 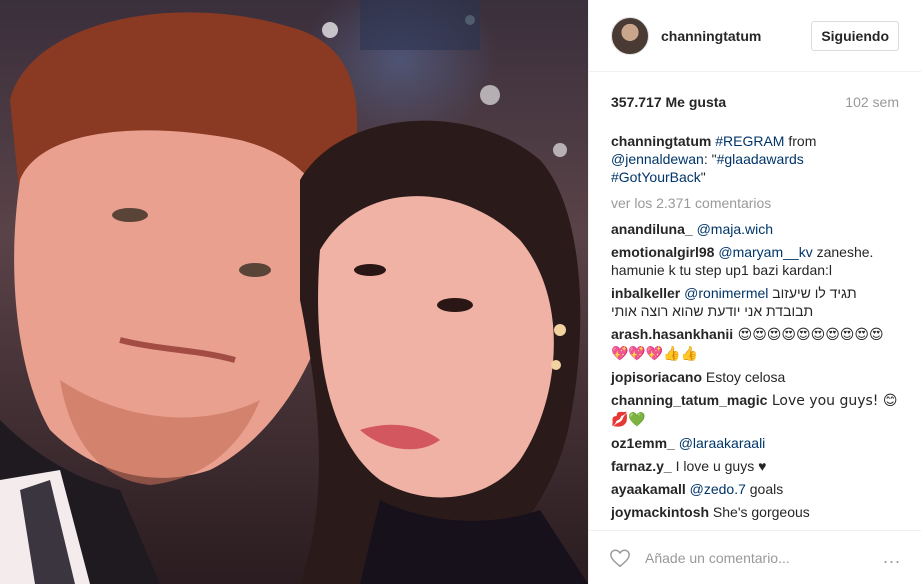 What do you see at coordinates (760, 159) in the screenshot?
I see `caption-hashtag: #glaadawards` at bounding box center [760, 159].